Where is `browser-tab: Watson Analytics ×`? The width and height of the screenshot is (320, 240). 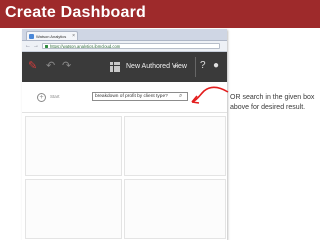
browser-tab: Watson Analytics × is located at coordinates (52, 35).